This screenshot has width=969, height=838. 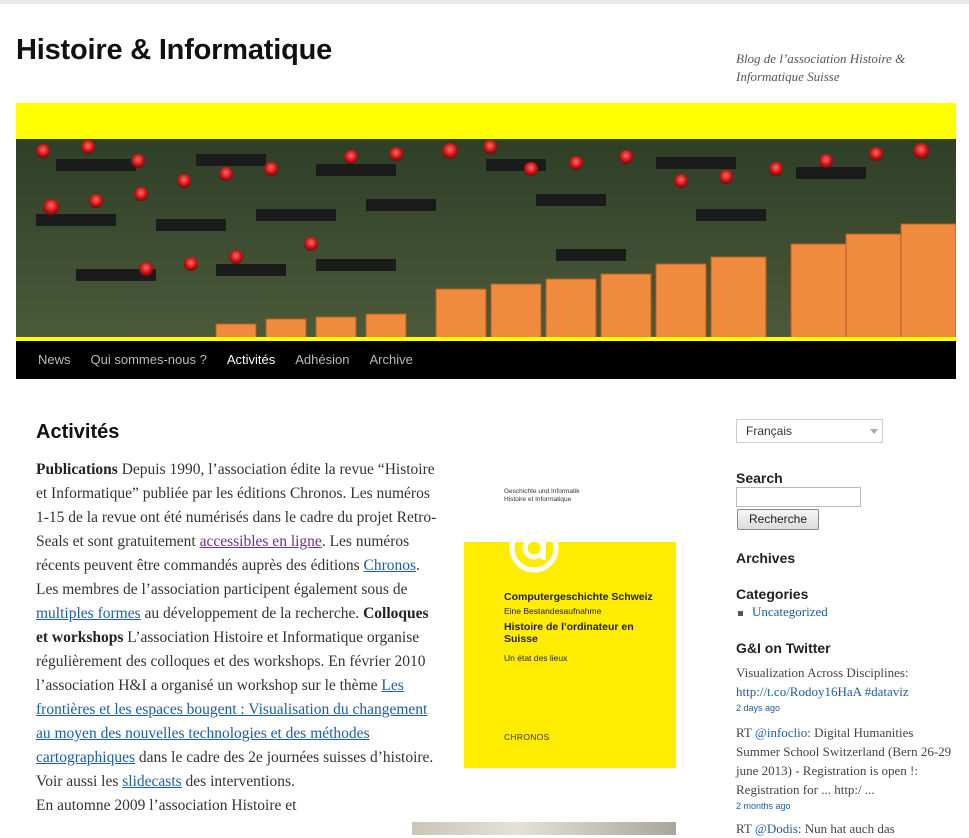 I want to click on category-item: Uncategorized, so click(x=783, y=612).